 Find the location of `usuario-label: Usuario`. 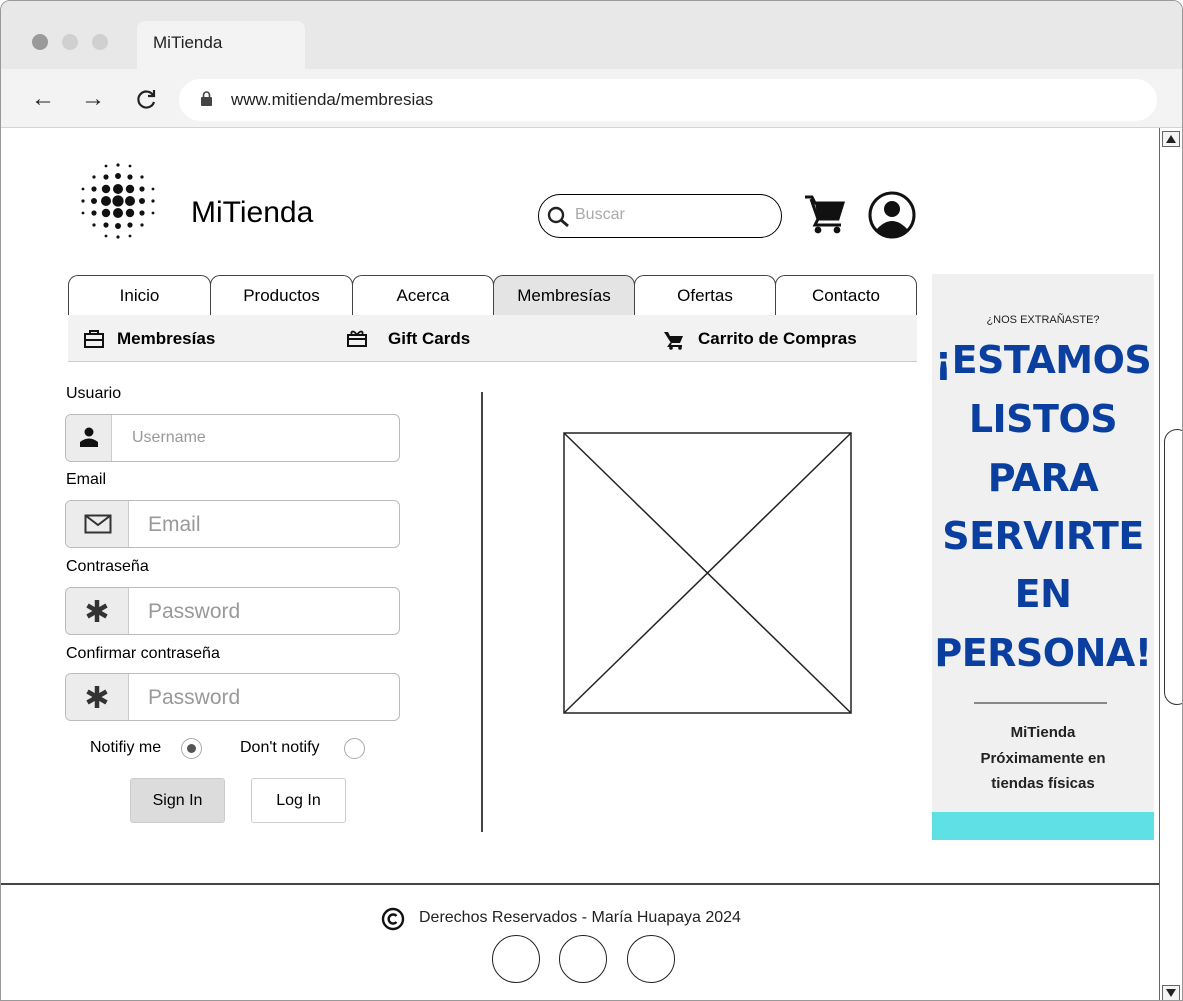

usuario-label: Usuario is located at coordinates (94, 393).